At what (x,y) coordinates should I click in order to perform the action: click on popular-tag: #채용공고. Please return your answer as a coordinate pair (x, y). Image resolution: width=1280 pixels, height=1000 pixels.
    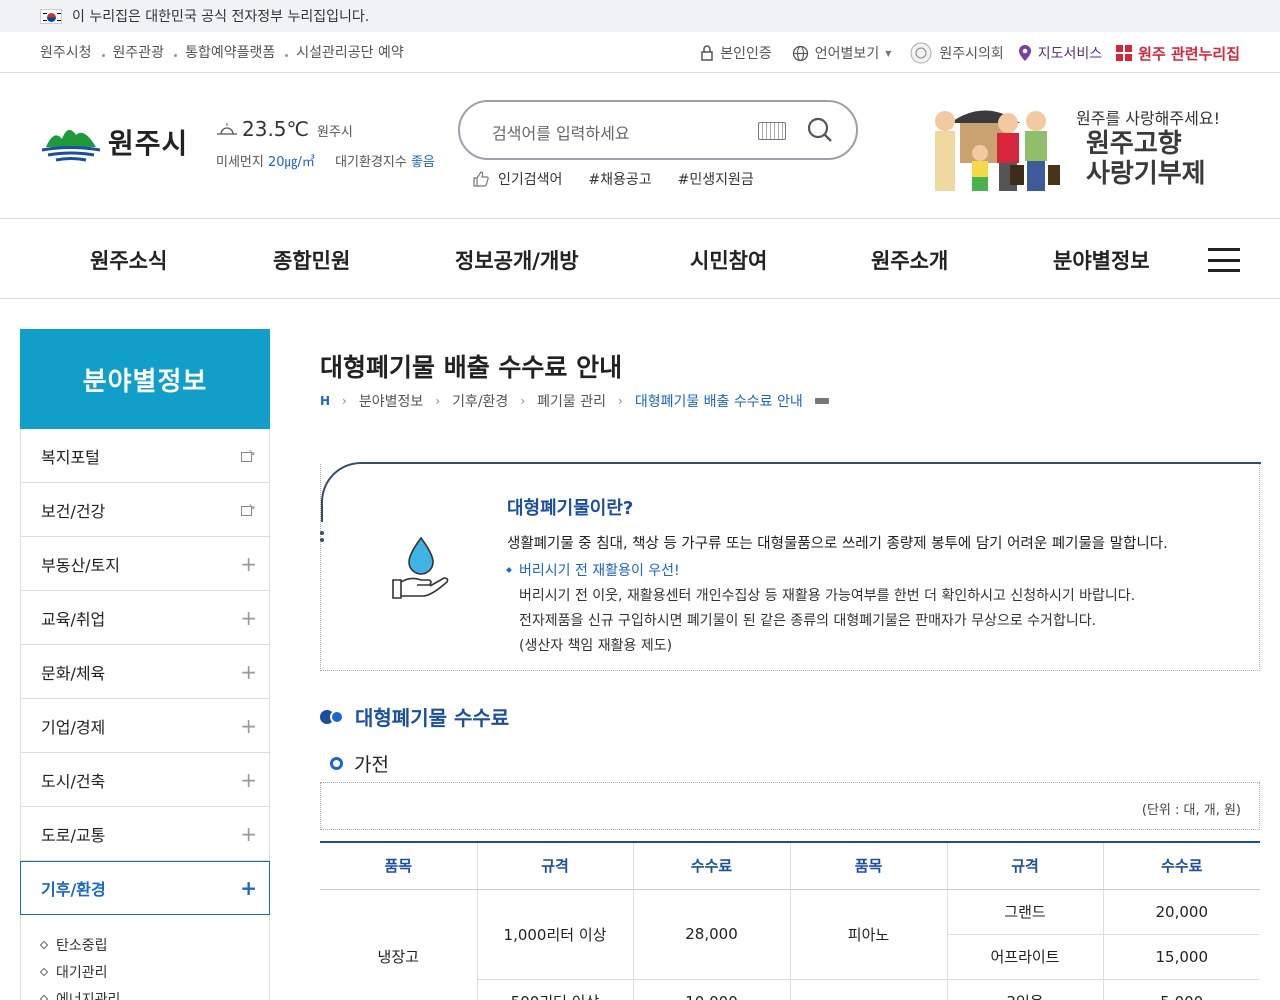
    Looking at the image, I should click on (619, 179).